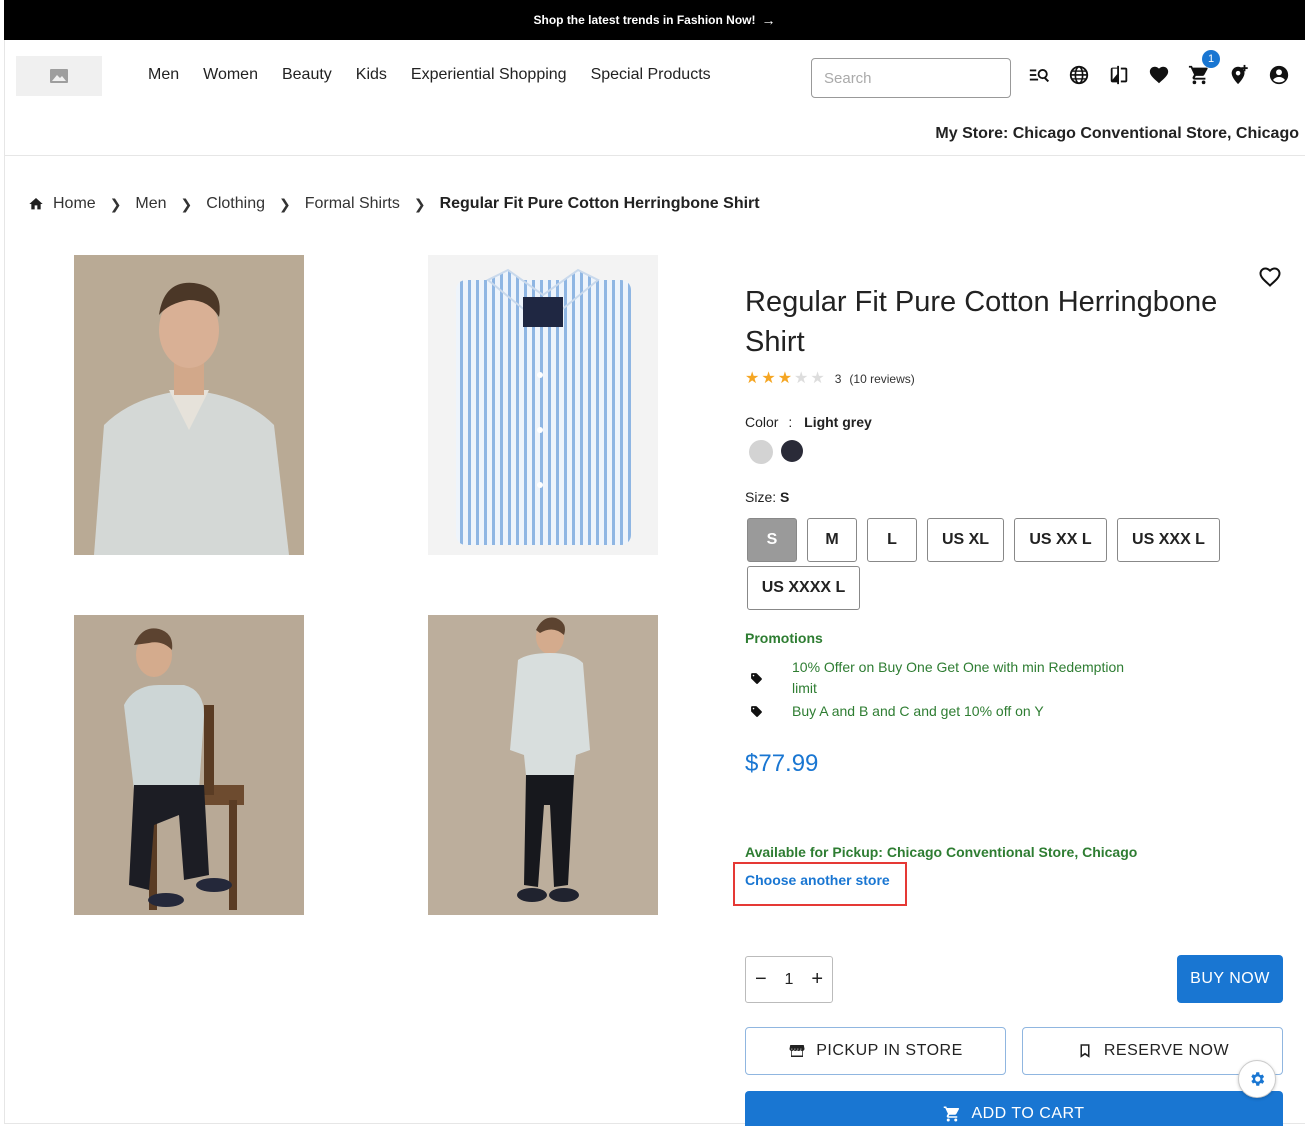  What do you see at coordinates (838, 379) in the screenshot?
I see `rating-value: 3` at bounding box center [838, 379].